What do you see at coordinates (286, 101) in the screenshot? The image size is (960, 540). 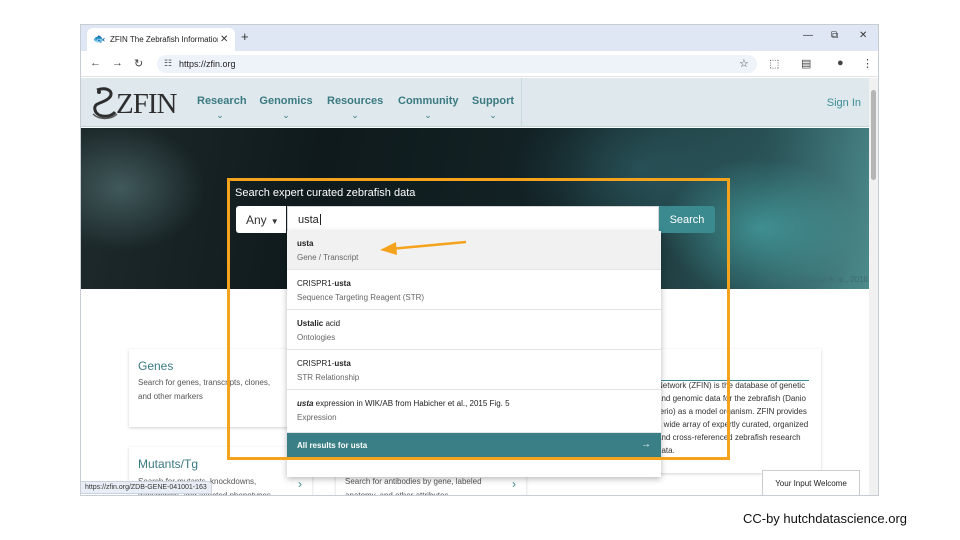 I see `menu-label: Genomics` at bounding box center [286, 101].